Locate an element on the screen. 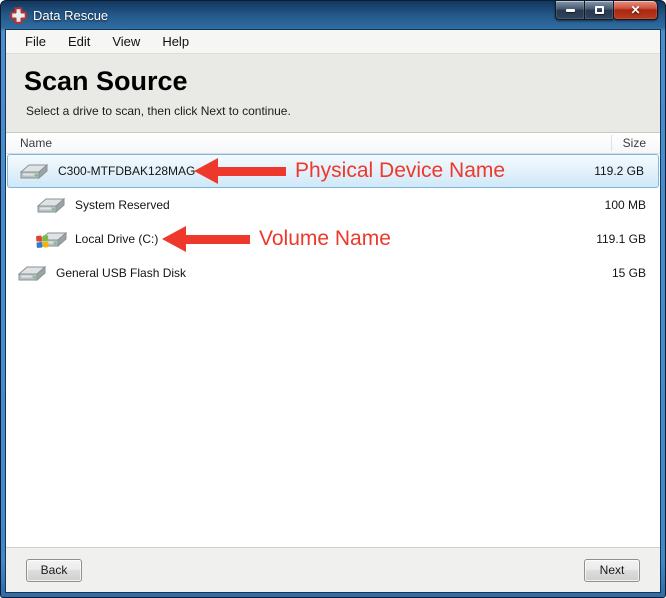  maximize-button is located at coordinates (598, 10).